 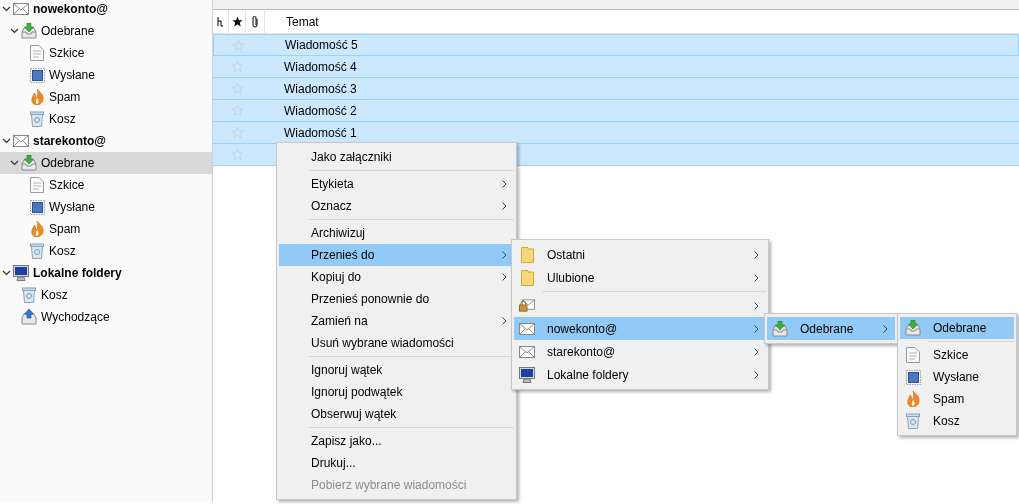 What do you see at coordinates (396, 370) in the screenshot?
I see `menu-item: Ignoruj wątek` at bounding box center [396, 370].